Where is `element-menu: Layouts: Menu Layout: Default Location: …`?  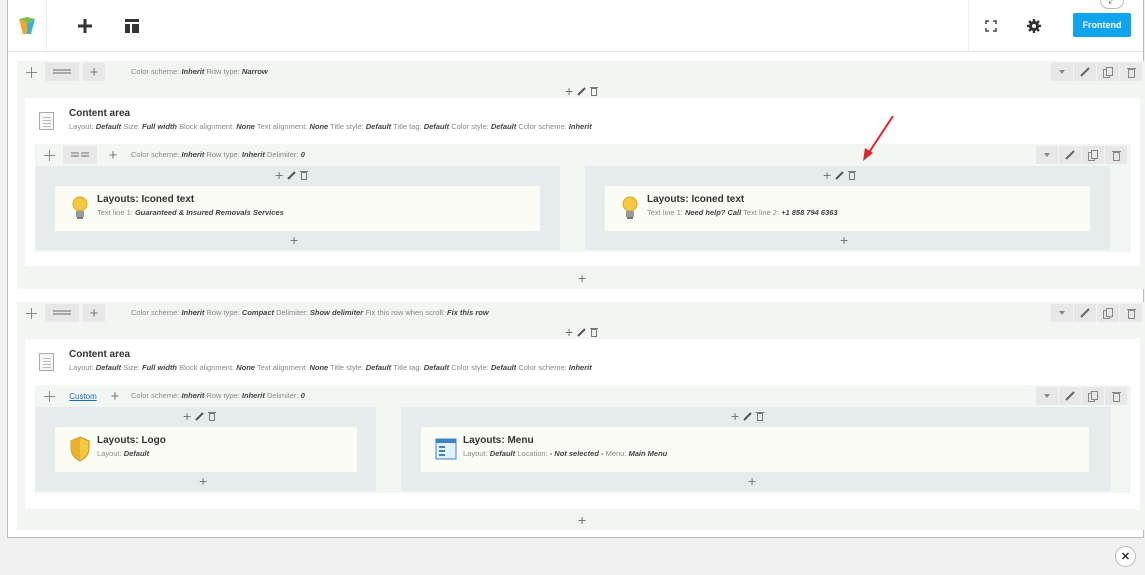 element-menu: Layouts: Menu Layout: Default Location: … is located at coordinates (755, 449).